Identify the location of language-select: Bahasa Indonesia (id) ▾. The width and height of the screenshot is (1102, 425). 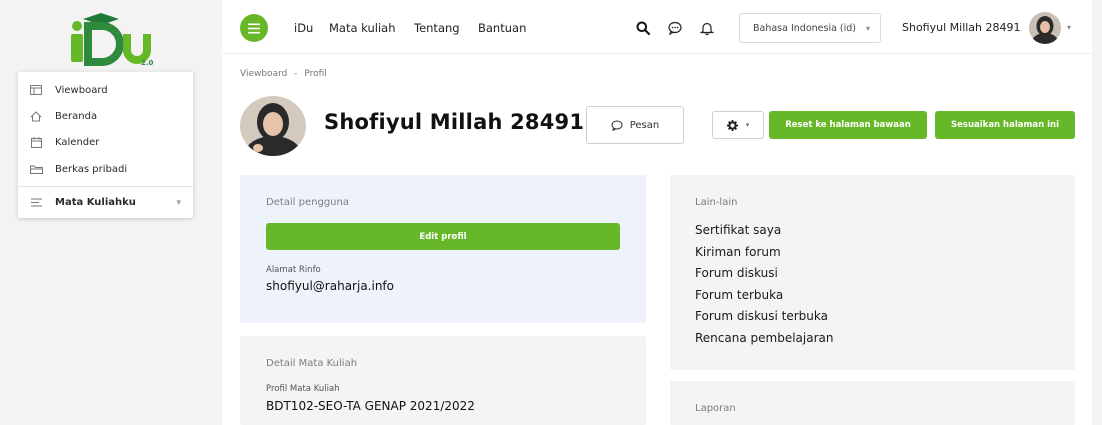
(810, 28).